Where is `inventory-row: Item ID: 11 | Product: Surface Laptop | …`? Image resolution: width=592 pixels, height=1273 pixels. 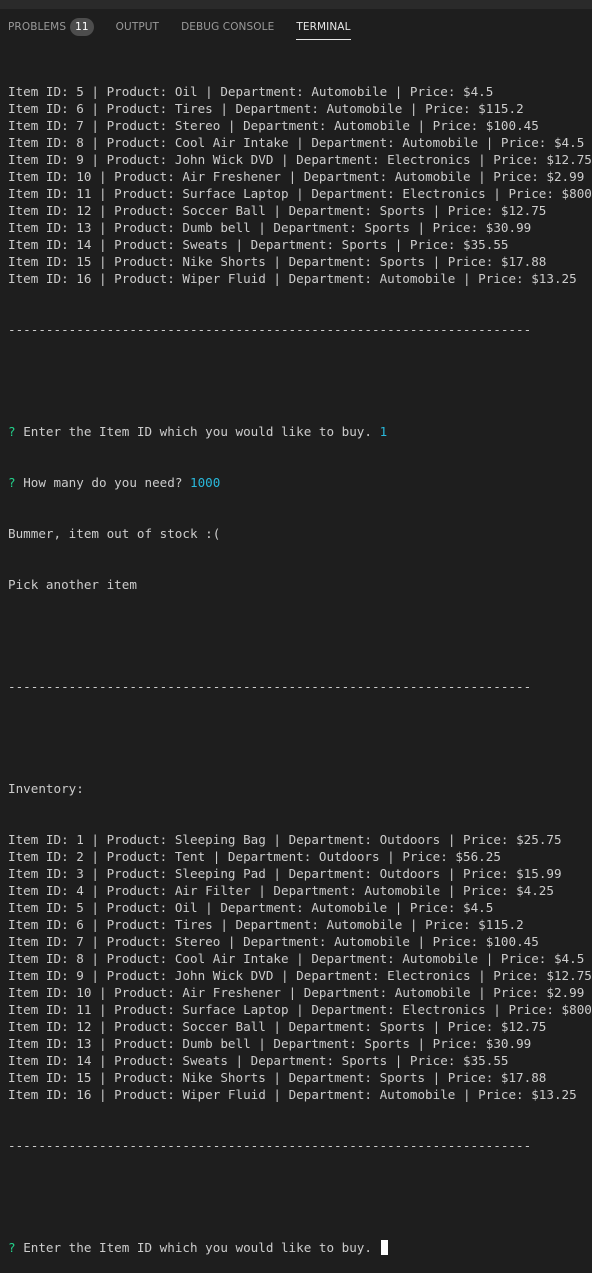 inventory-row: Item ID: 11 | Product: Surface Laptop | … is located at coordinates (300, 1009).